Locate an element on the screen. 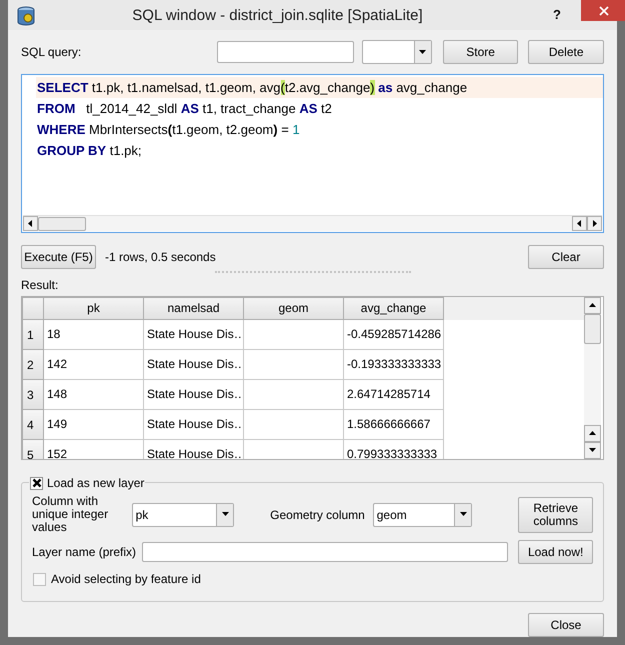 Image resolution: width=625 pixels, height=645 pixels. row-header: 3 is located at coordinates (33, 395).